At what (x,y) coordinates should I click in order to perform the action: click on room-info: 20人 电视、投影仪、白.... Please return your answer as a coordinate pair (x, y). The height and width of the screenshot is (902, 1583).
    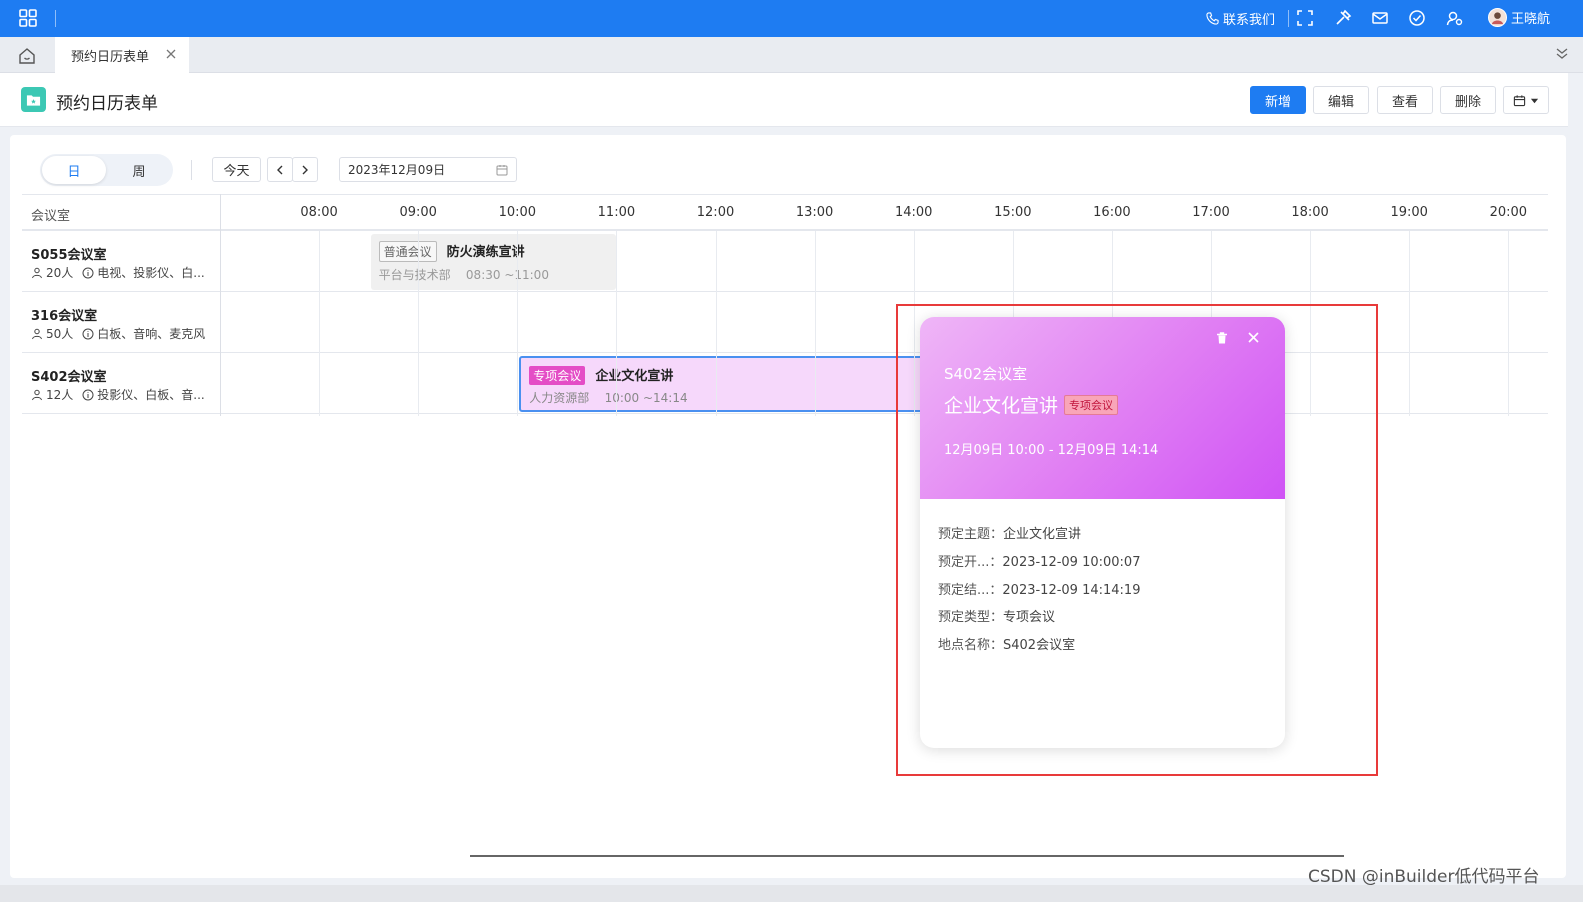
    Looking at the image, I should click on (118, 272).